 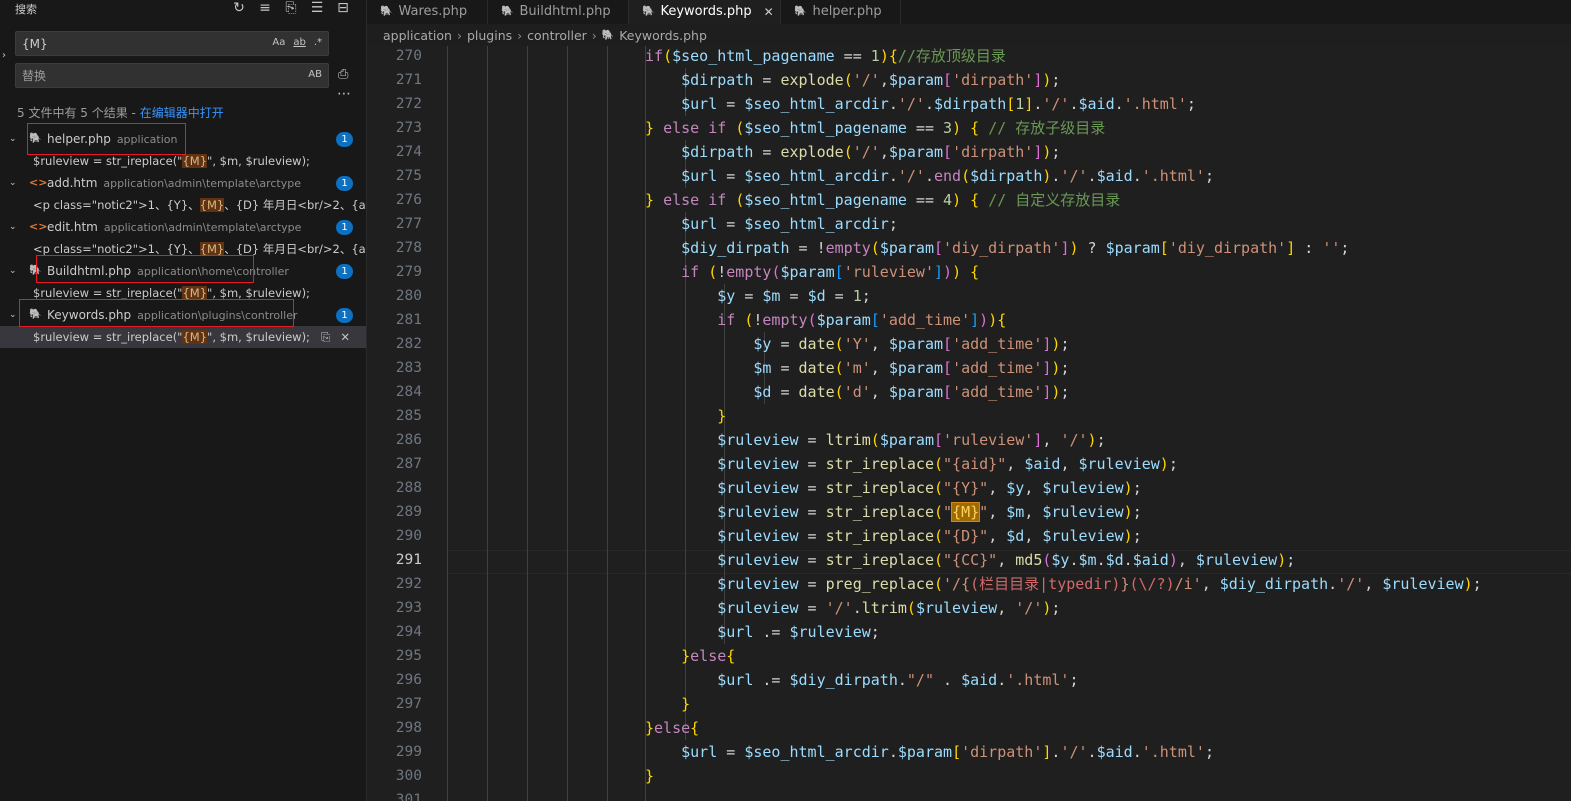 What do you see at coordinates (408, 80) in the screenshot?
I see `line-number: 271` at bounding box center [408, 80].